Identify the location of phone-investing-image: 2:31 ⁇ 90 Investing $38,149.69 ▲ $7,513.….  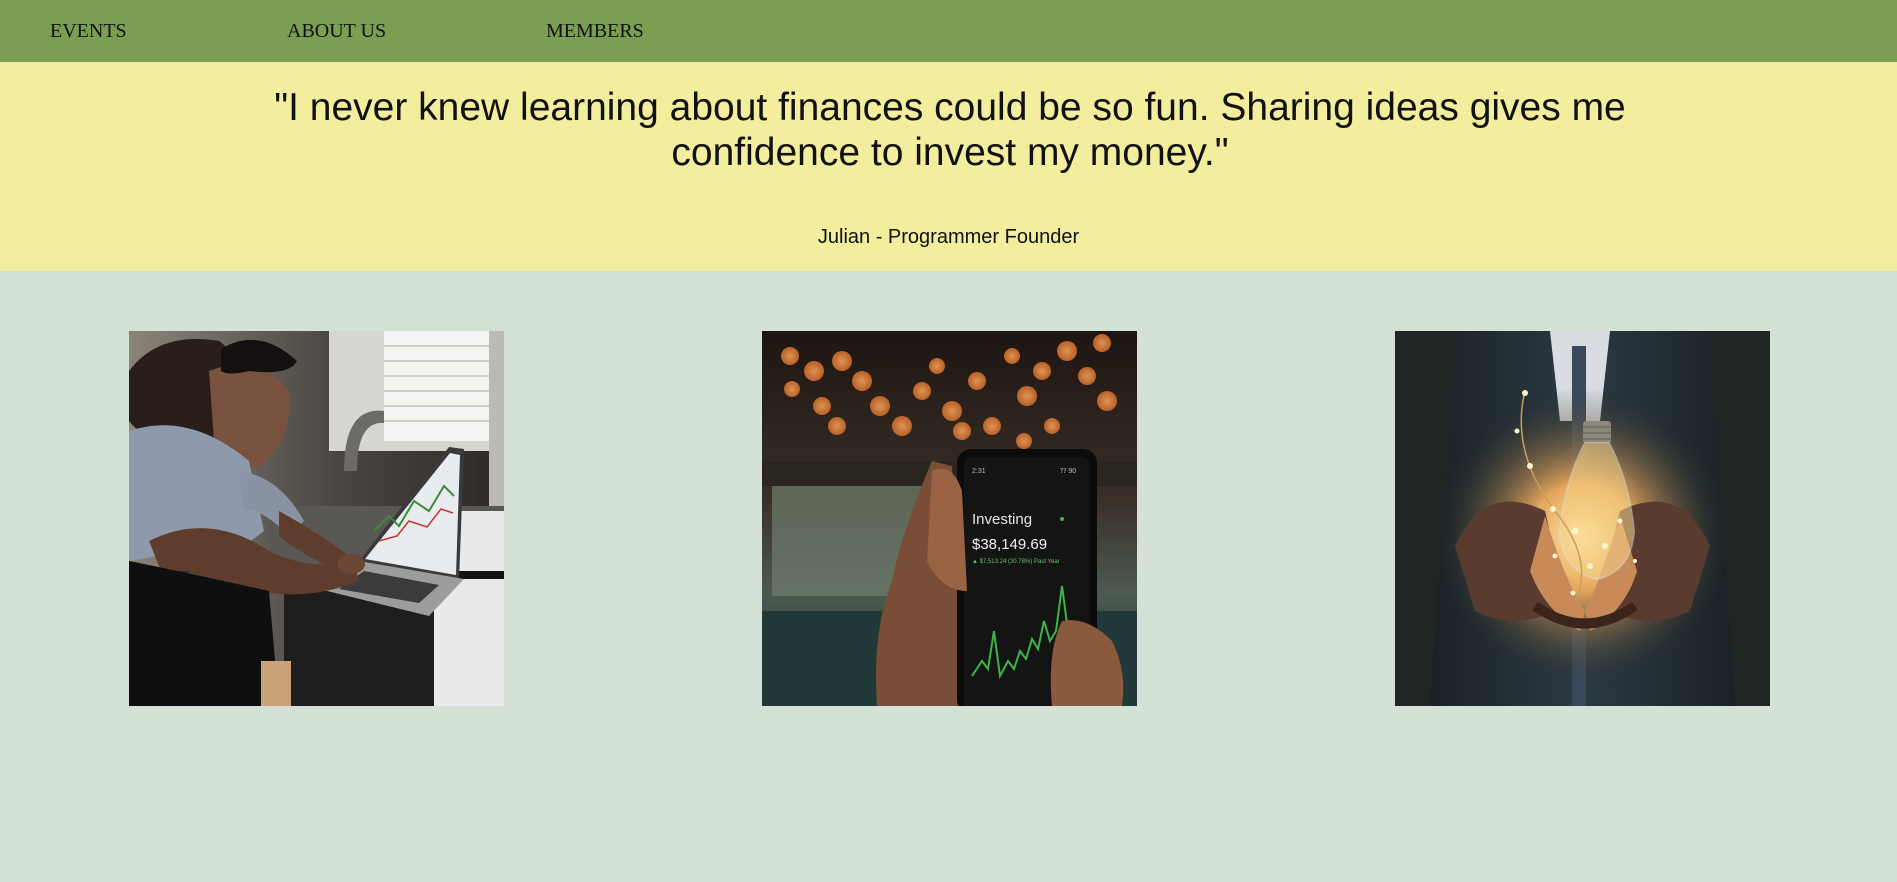
(949, 518).